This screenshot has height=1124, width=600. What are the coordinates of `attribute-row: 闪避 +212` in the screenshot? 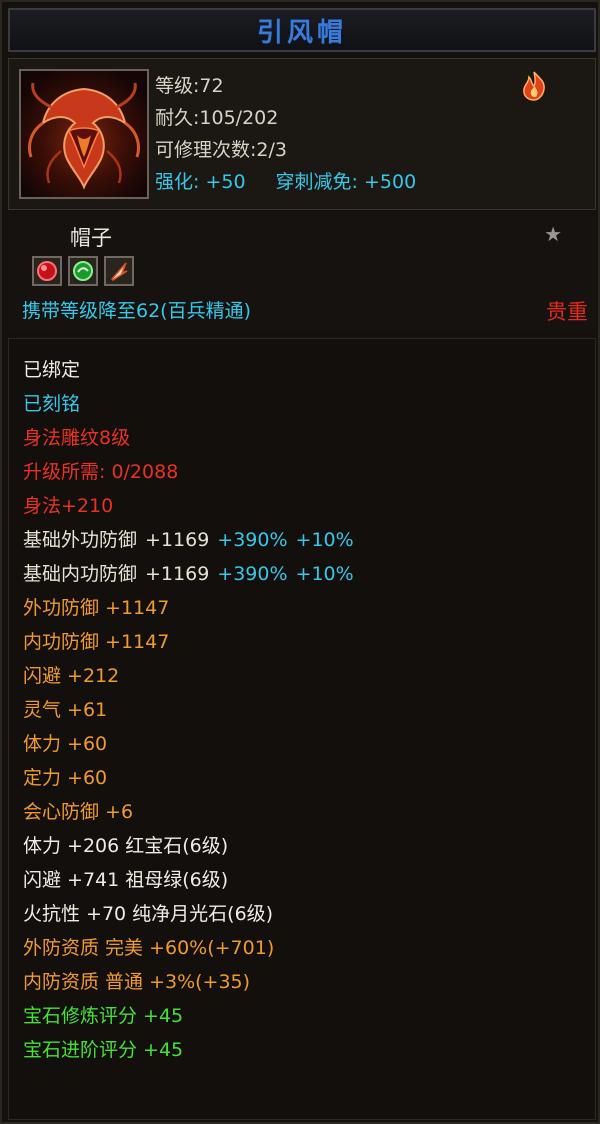 It's located at (71, 676).